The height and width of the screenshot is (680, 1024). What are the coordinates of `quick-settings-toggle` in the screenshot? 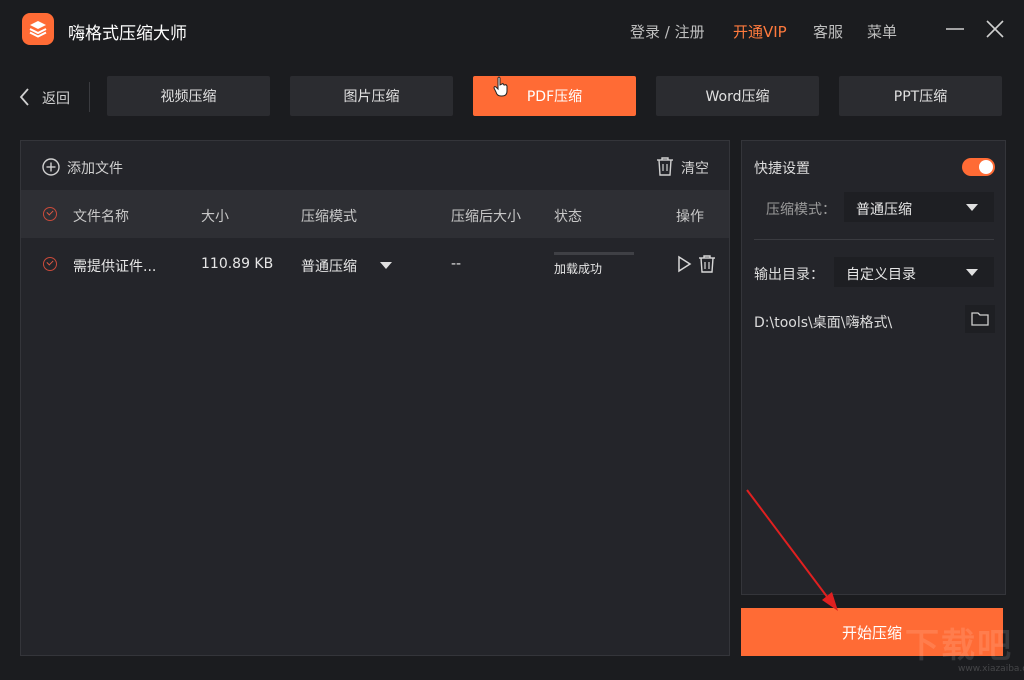 It's located at (978, 167).